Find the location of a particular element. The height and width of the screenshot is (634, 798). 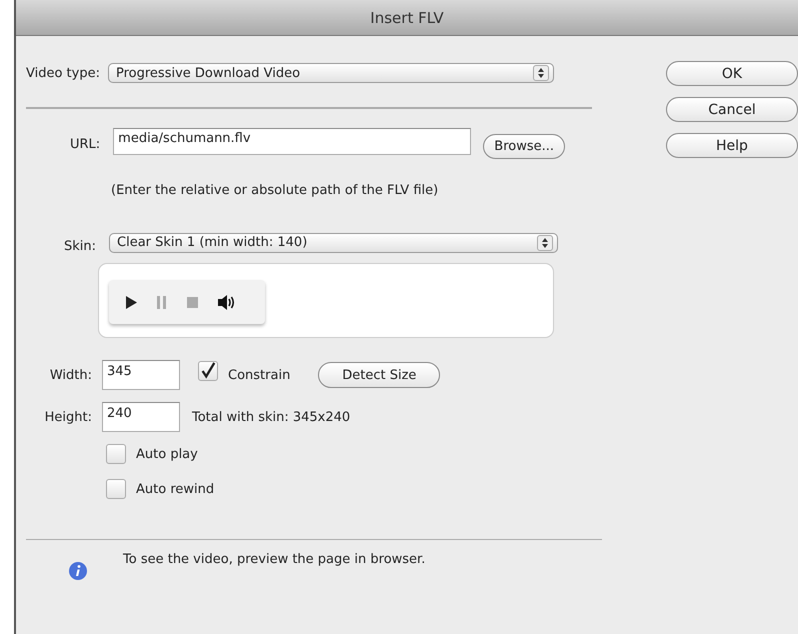

skin-label: Skin: is located at coordinates (80, 246).